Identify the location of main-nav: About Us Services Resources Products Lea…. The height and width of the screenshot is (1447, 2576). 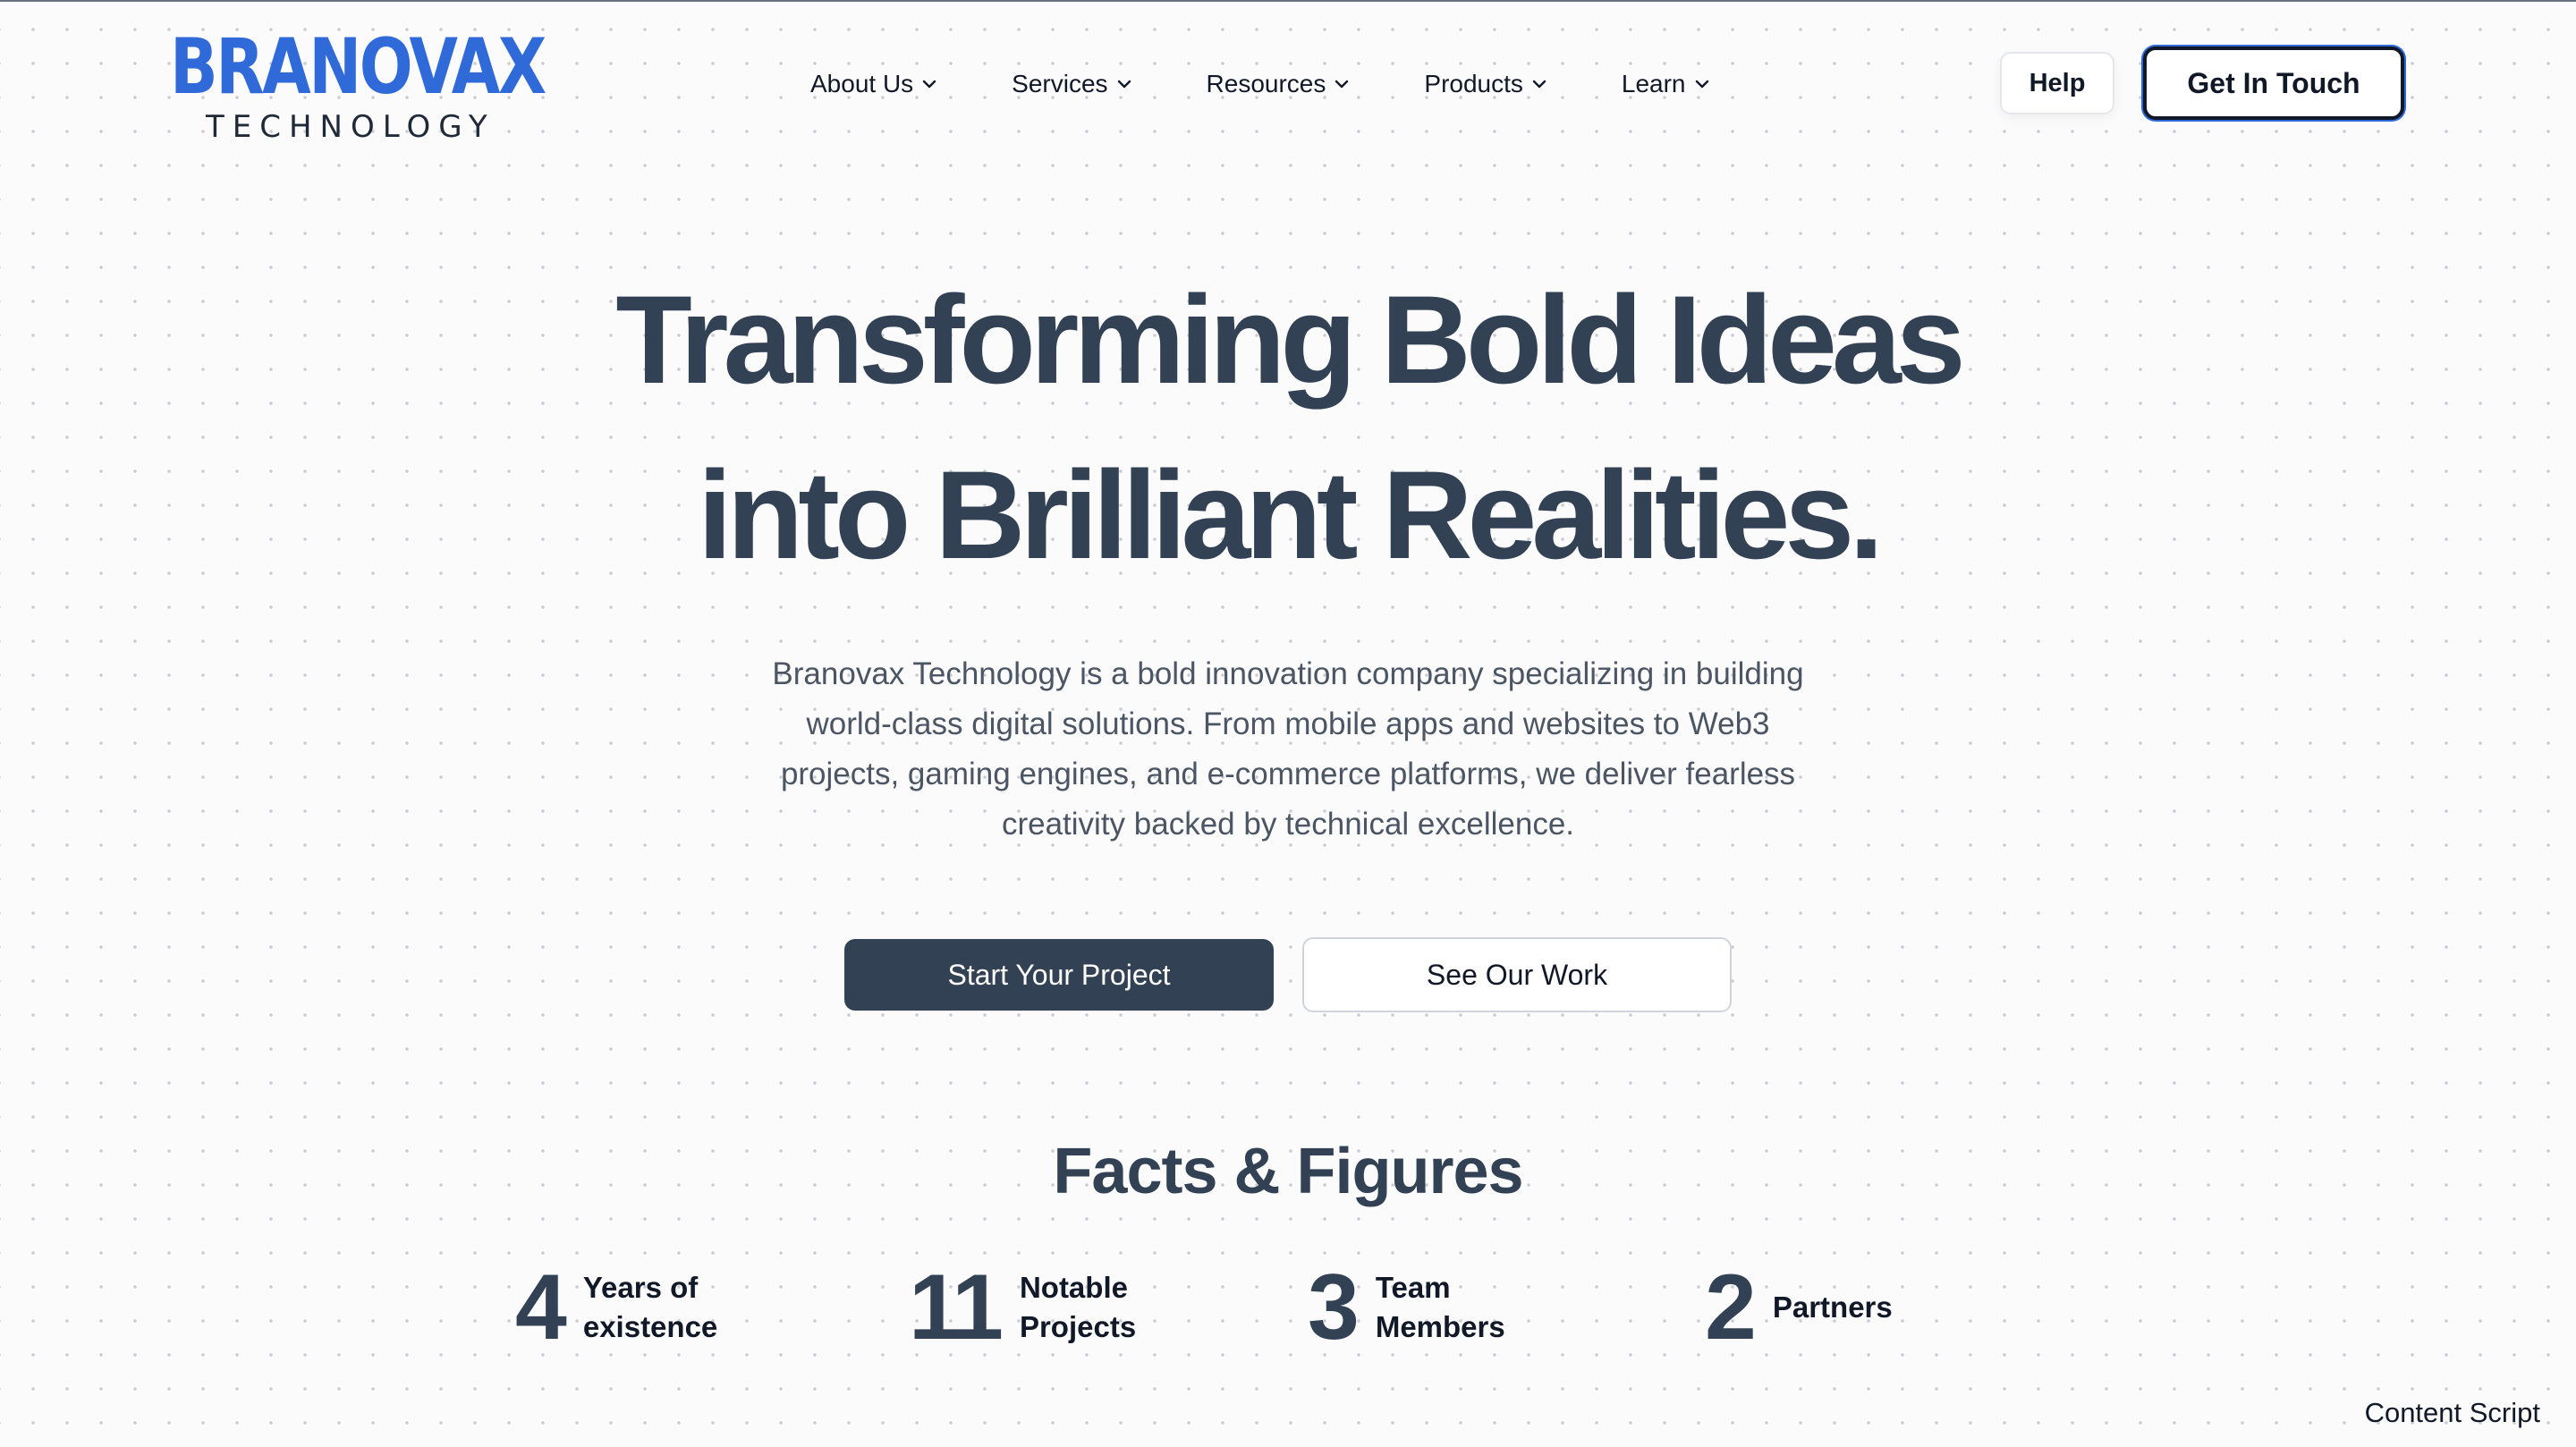
(1259, 84).